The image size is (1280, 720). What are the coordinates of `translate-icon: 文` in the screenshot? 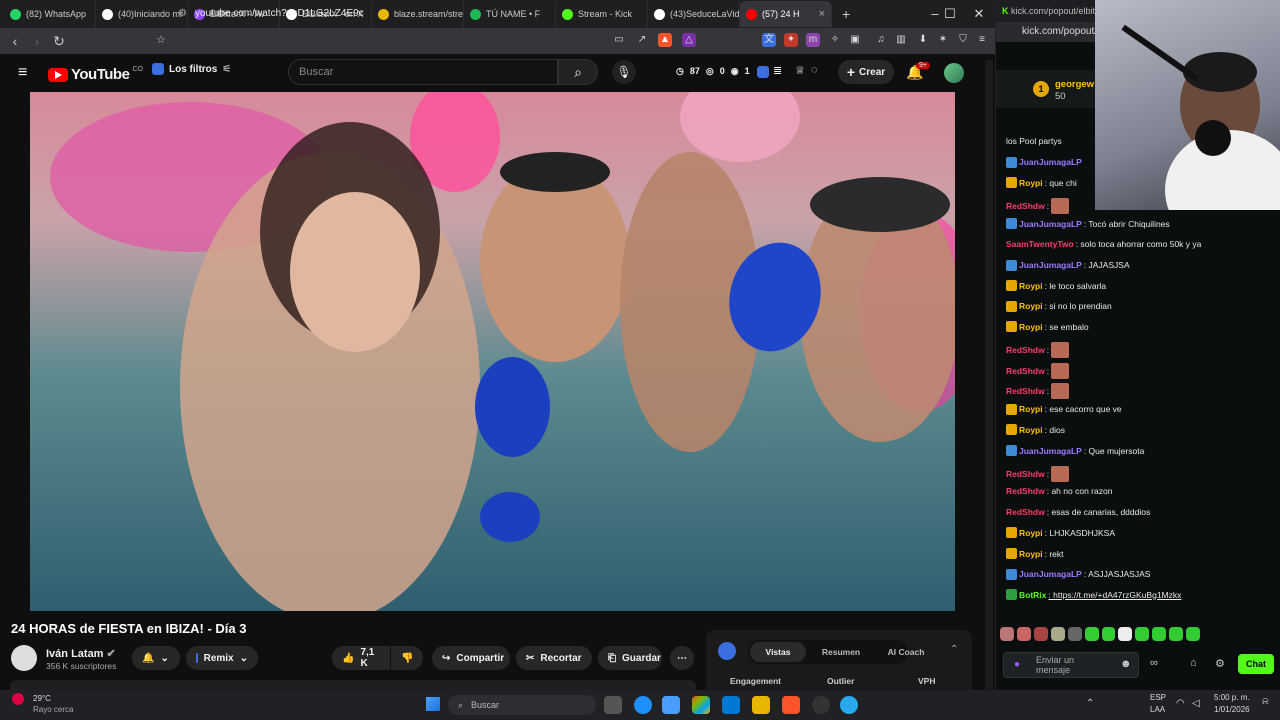 It's located at (769, 40).